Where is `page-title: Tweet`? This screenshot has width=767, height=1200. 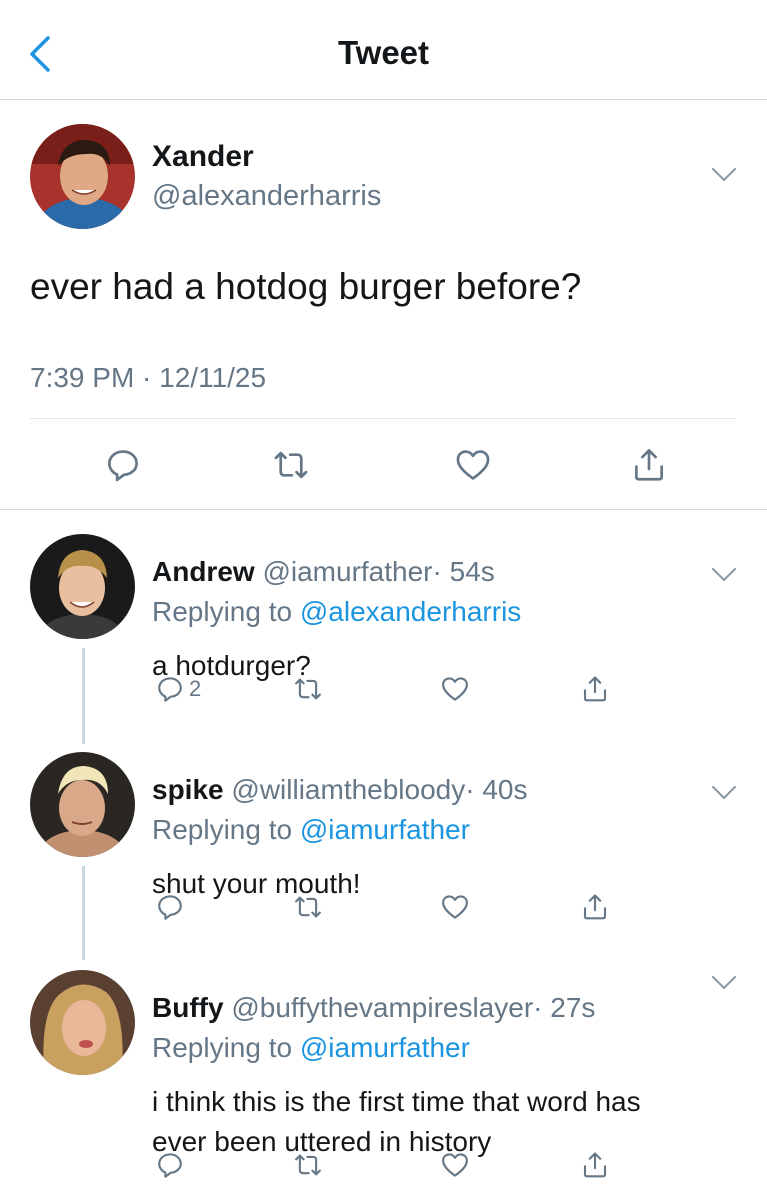
page-title: Tweet is located at coordinates (383, 52).